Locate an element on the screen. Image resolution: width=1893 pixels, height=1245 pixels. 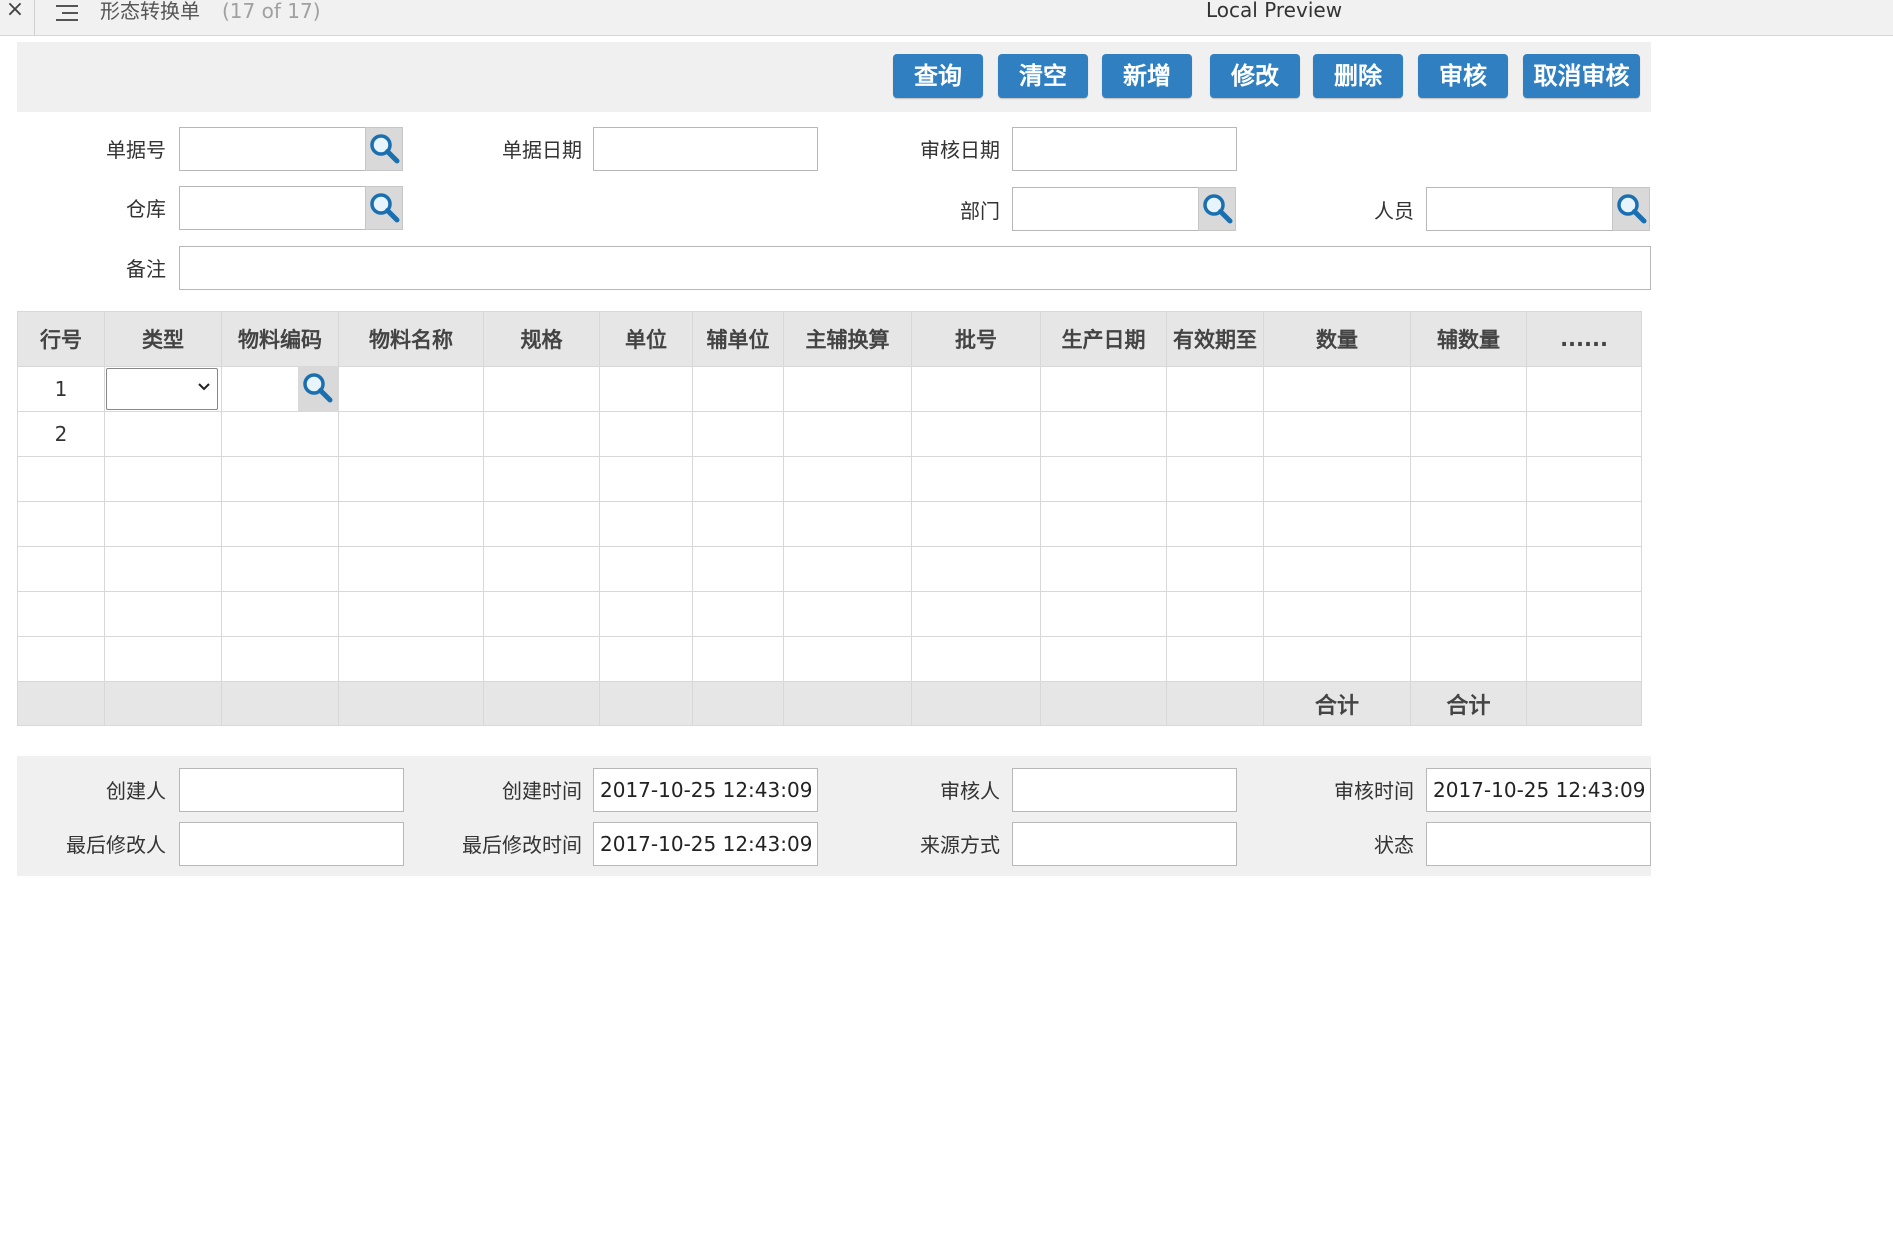
approve-time-input is located at coordinates (1538, 790).